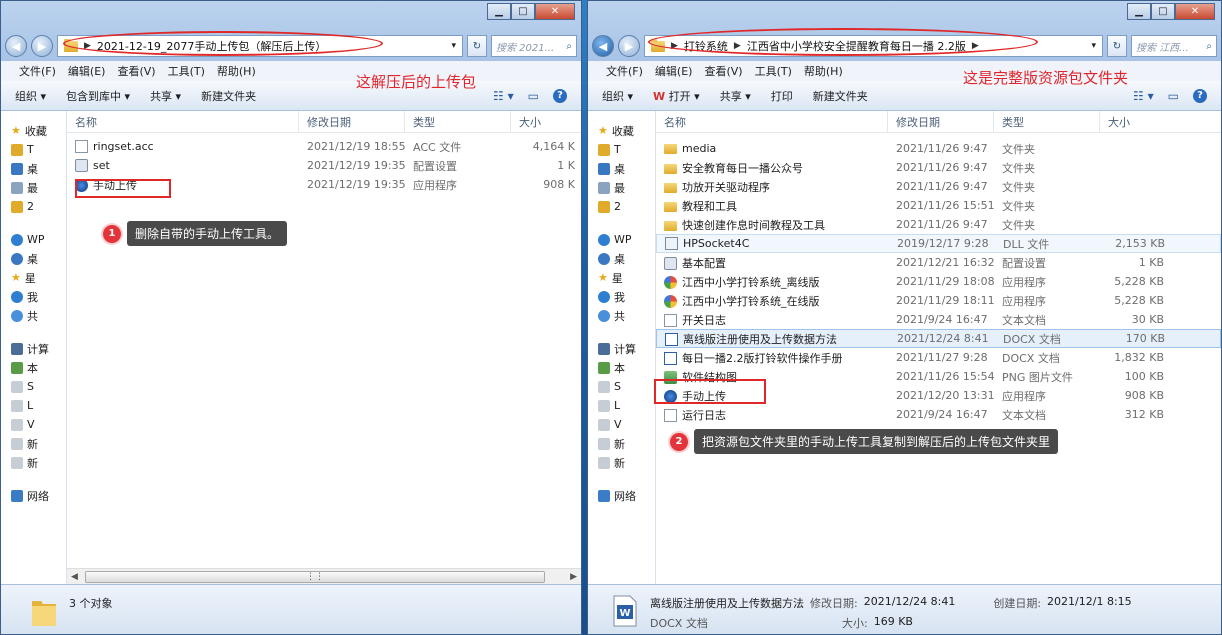  Describe the element at coordinates (938, 243) in the screenshot. I see `file-row: HPSocket4C 2019/12/17 9:28 DLL 文件 2,153 KB` at that location.